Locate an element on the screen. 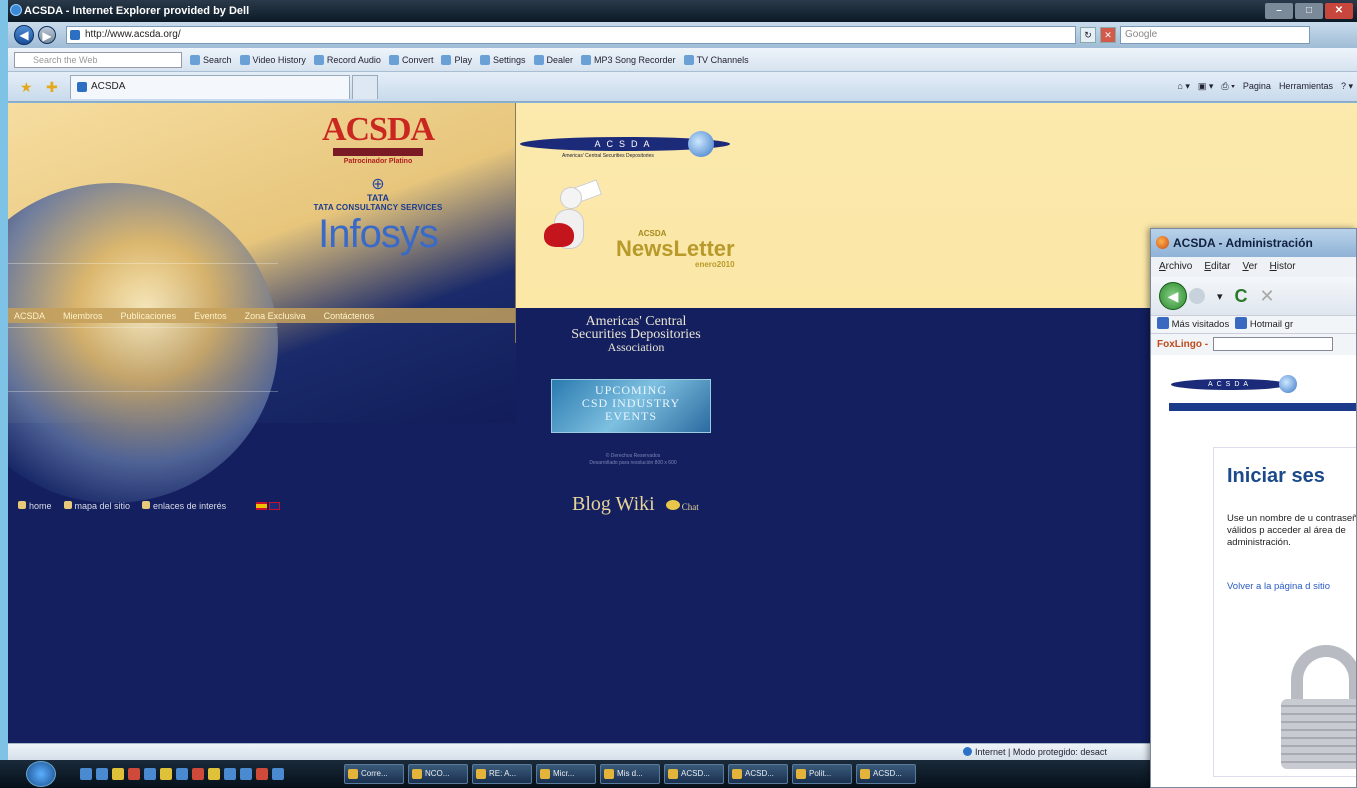  bookmark-hotmail: Hotmail gr is located at coordinates (1264, 324).